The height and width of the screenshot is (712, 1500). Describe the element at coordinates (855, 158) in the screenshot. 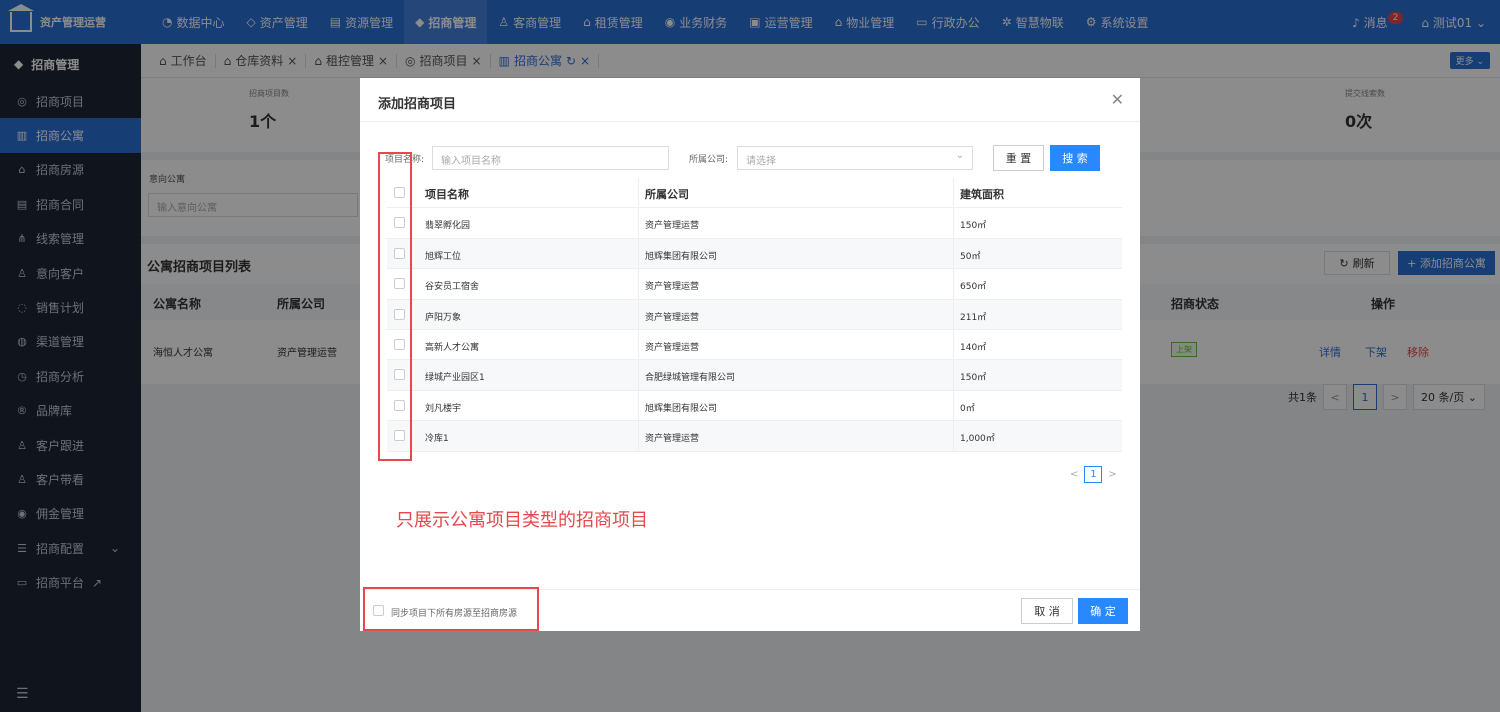

I see `company-select: 请选择 ⌄` at that location.